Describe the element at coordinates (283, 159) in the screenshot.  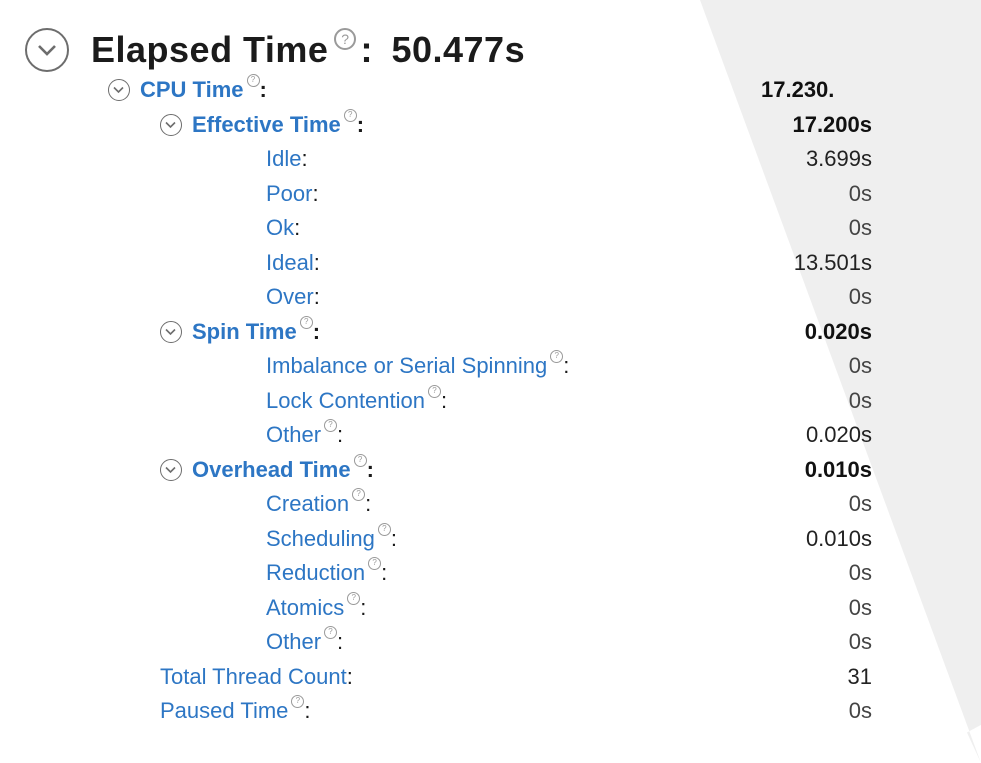
I see `idle-label: Idle` at that location.